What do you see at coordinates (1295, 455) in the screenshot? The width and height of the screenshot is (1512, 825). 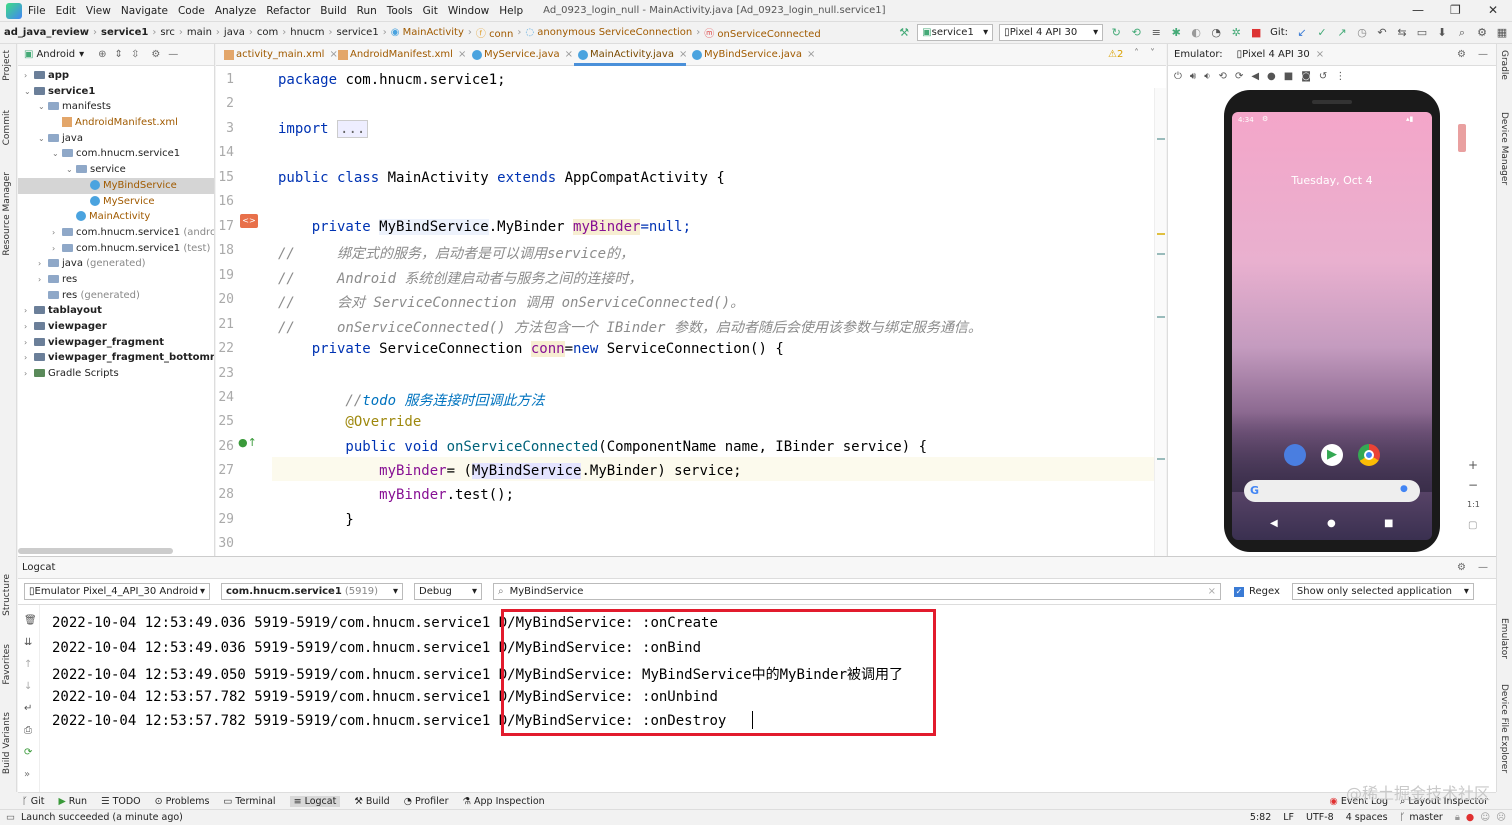 I see `messages-app-icon` at bounding box center [1295, 455].